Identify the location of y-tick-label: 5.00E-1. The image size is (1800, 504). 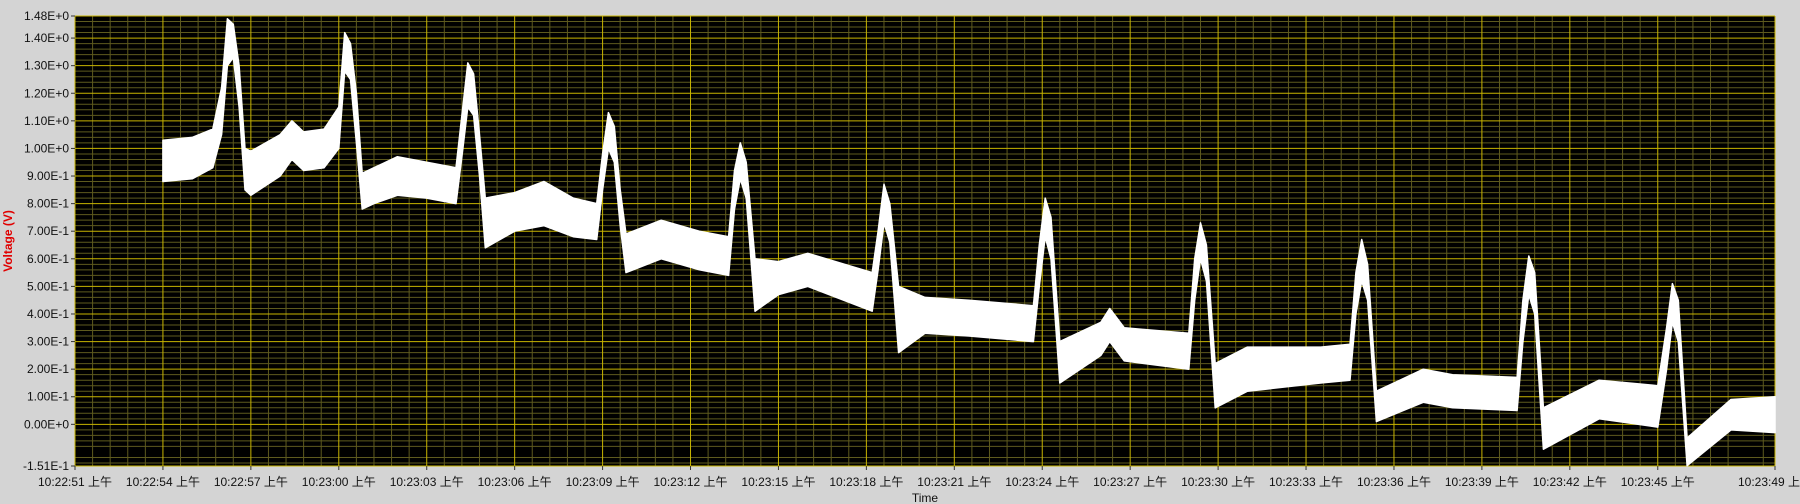
(48, 286).